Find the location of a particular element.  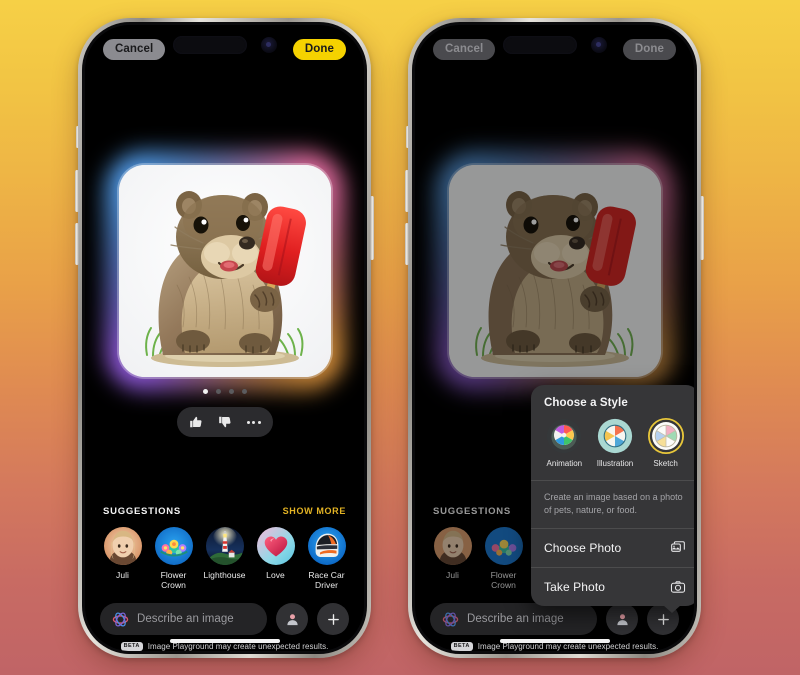

suggestion-label: Lighthouse is located at coordinates (224, 575).